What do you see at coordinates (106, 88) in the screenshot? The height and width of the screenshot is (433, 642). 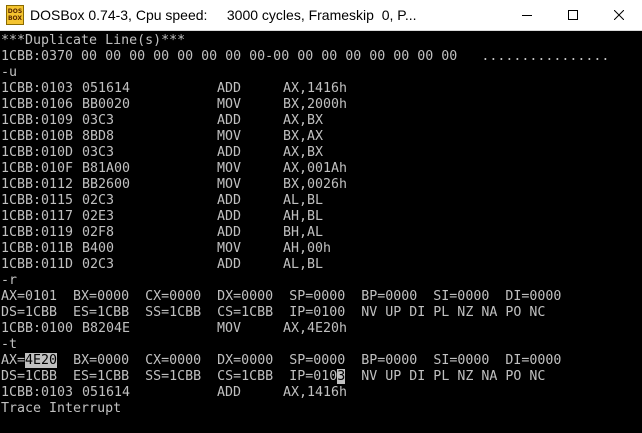 I see `disasm-bytes: 051614` at bounding box center [106, 88].